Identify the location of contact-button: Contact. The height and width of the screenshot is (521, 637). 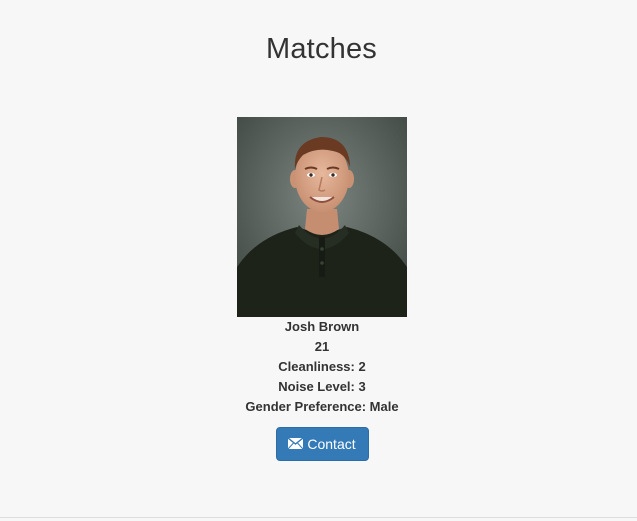
(322, 444).